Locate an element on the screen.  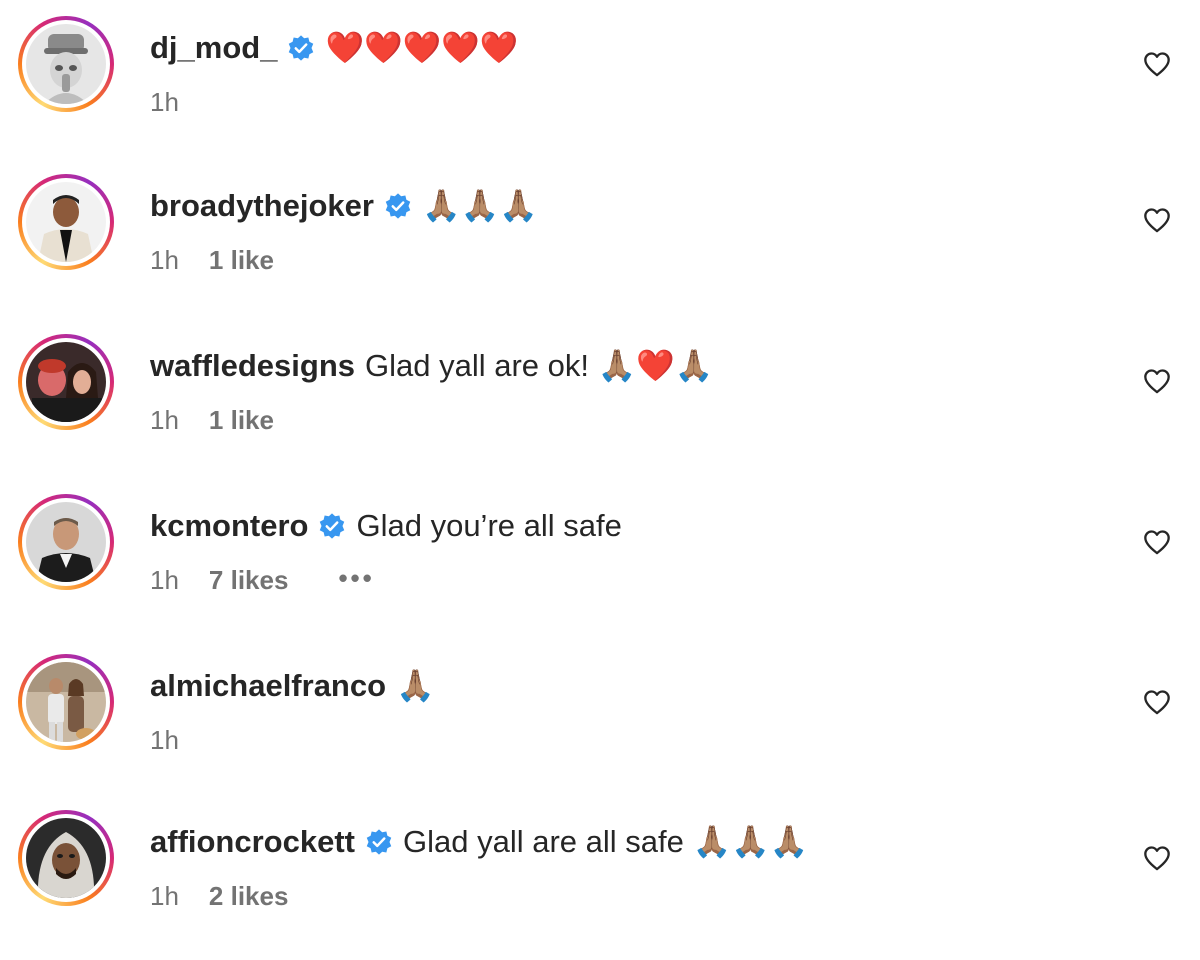
comment-text: Glad you’re all safe is located at coordinates (489, 525).